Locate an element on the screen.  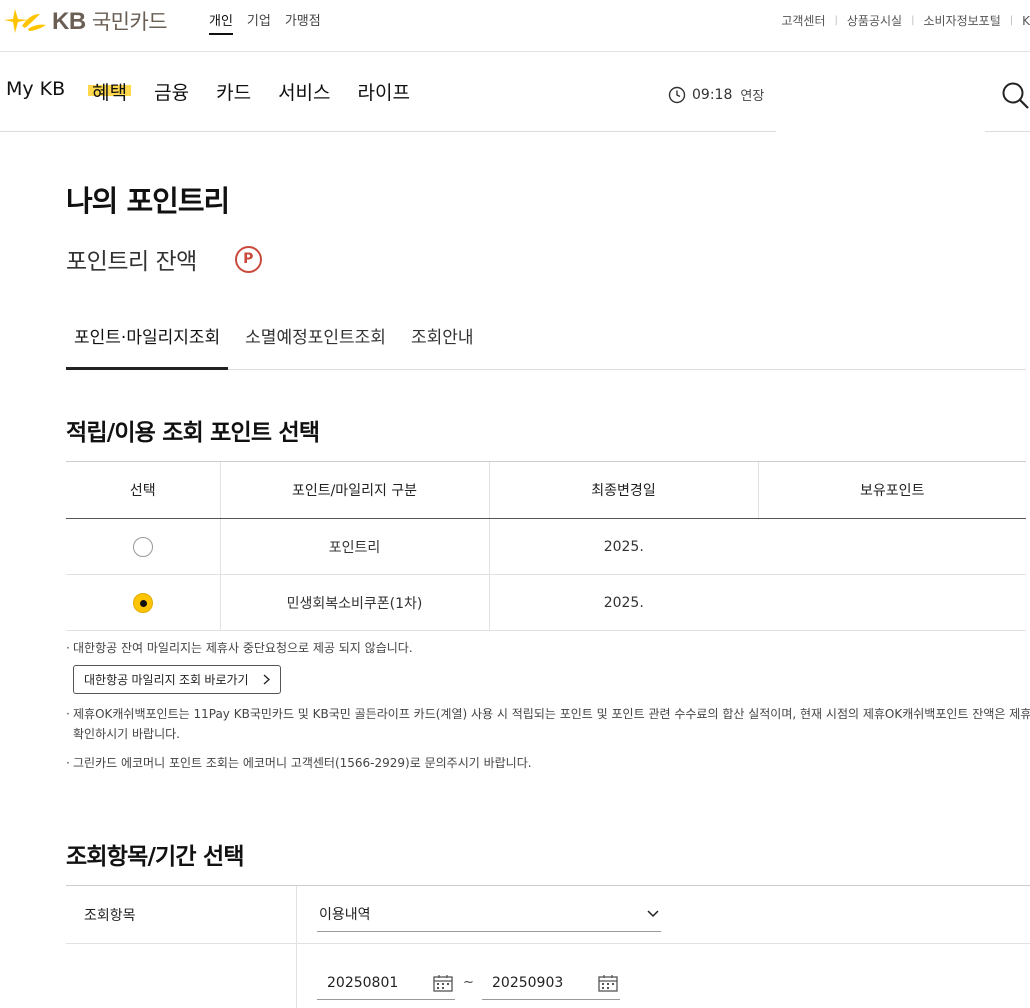
notice-text: 확인하시기 바랍니다. is located at coordinates (126, 734).